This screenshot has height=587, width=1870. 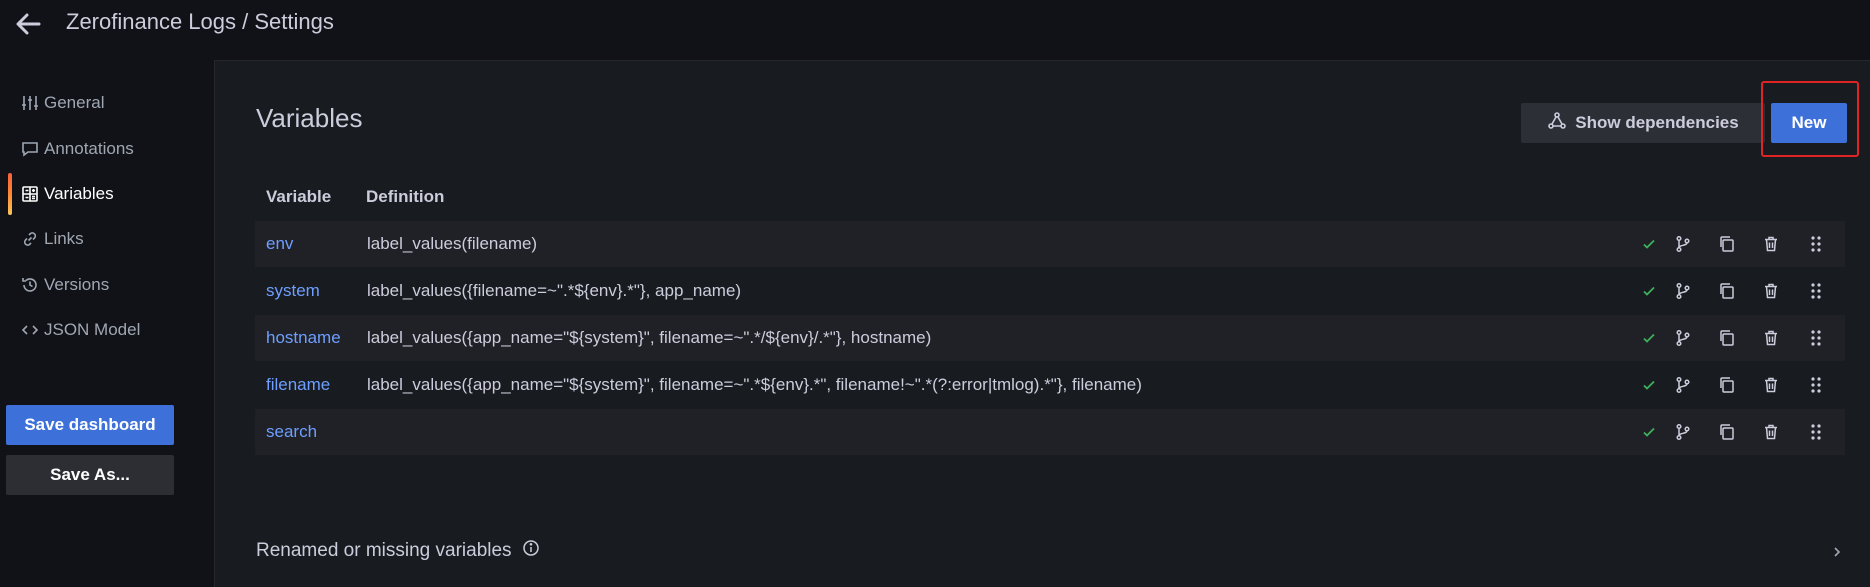 I want to click on graph-icon, so click(x=1557, y=123).